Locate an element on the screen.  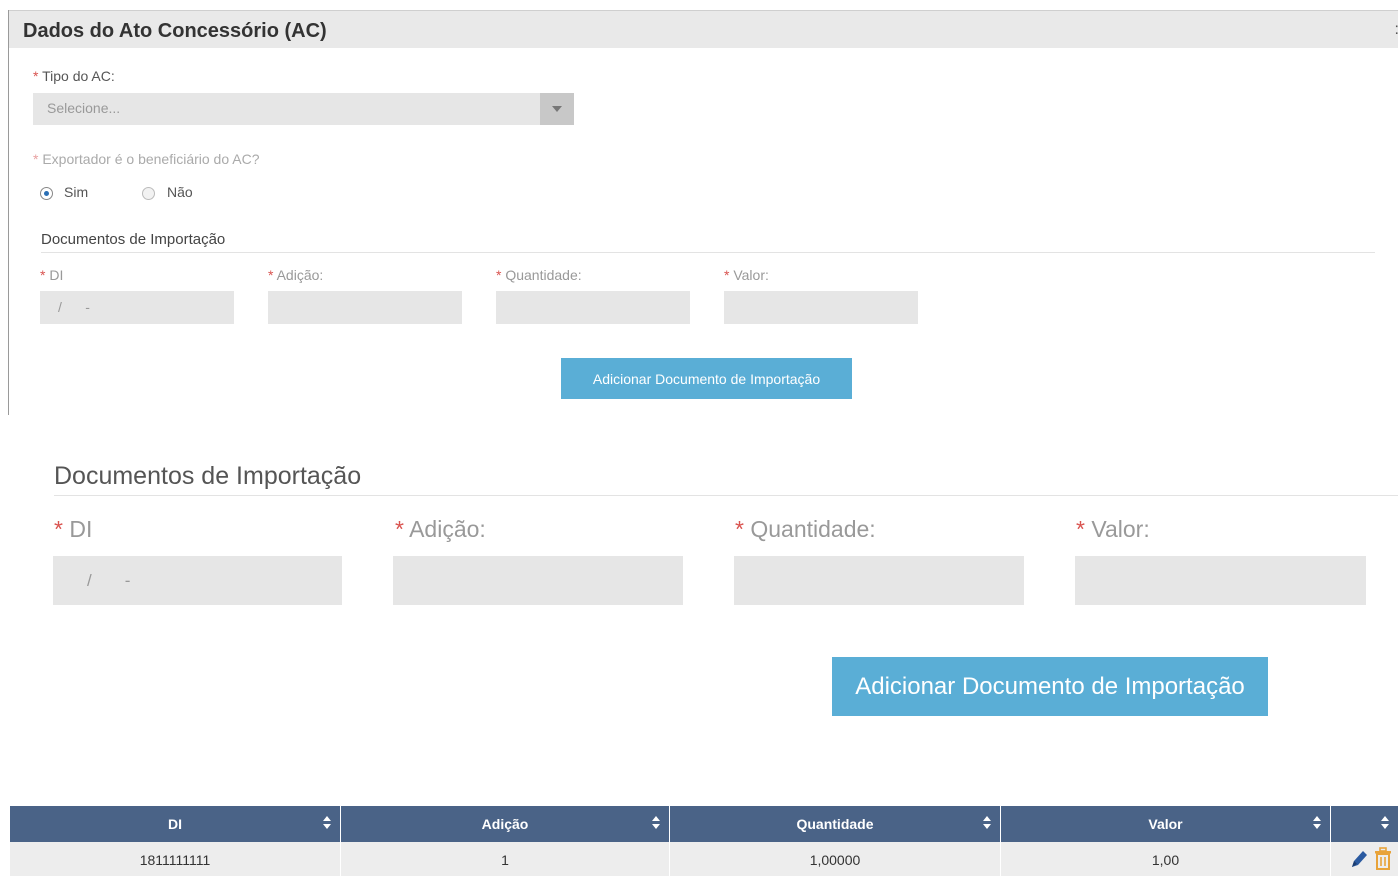
column-header-quantidade: Quantidade is located at coordinates (835, 824).